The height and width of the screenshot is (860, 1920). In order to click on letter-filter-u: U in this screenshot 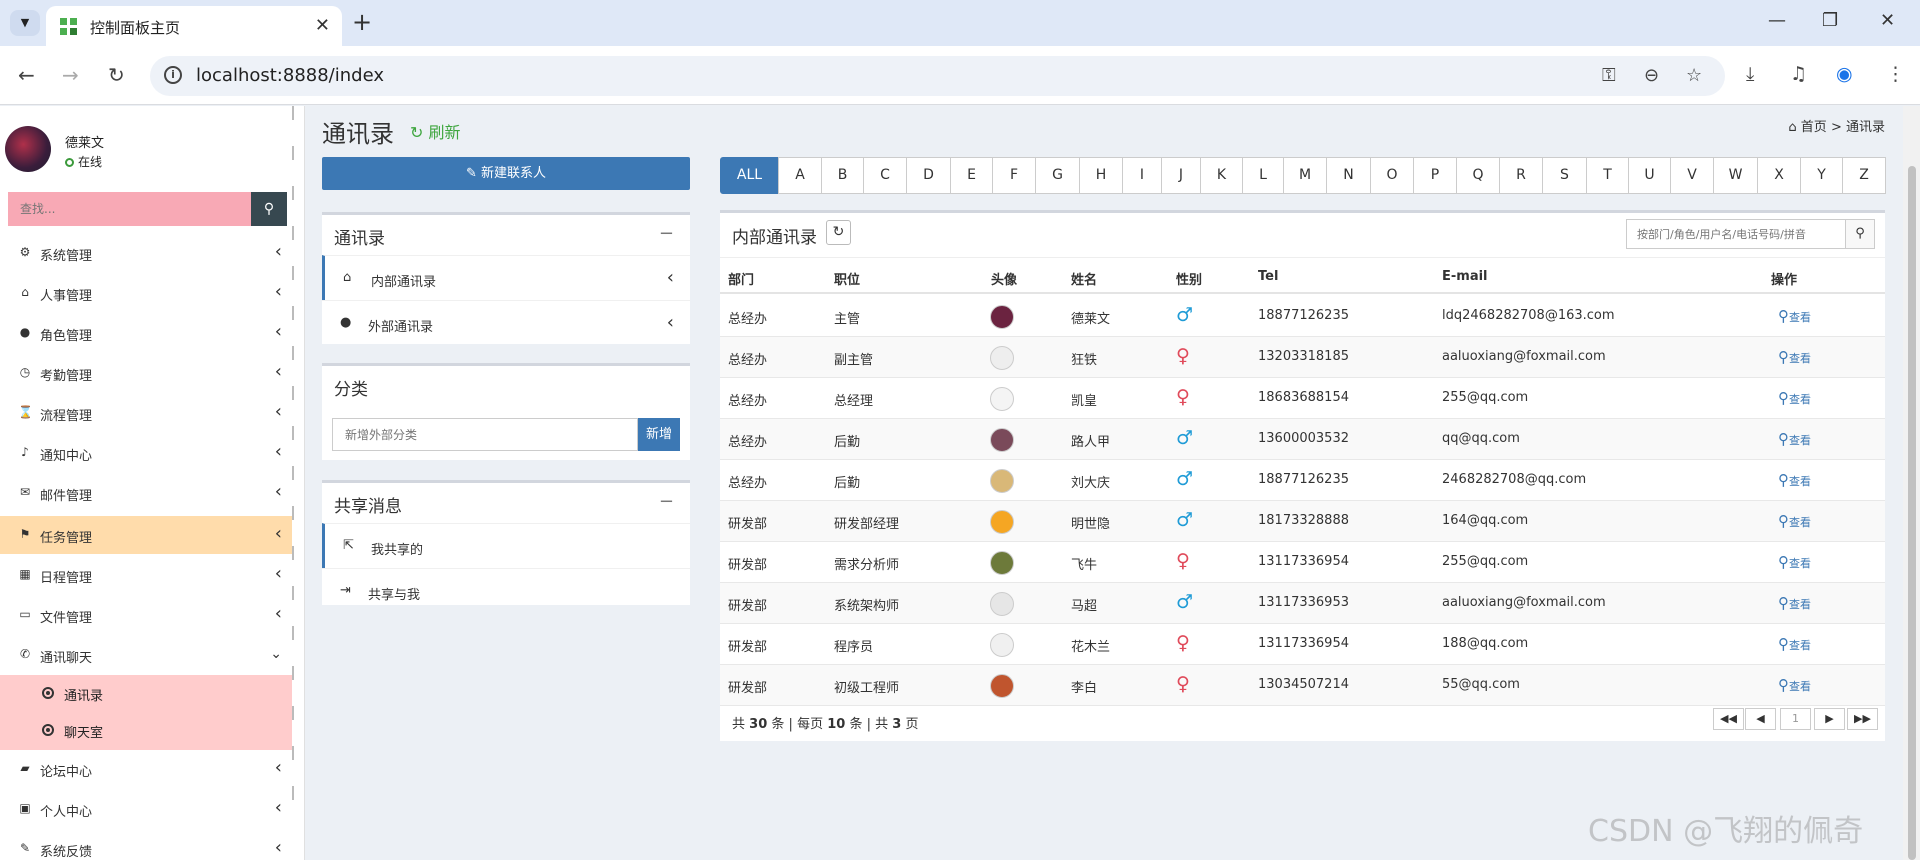, I will do `click(1649, 175)`.